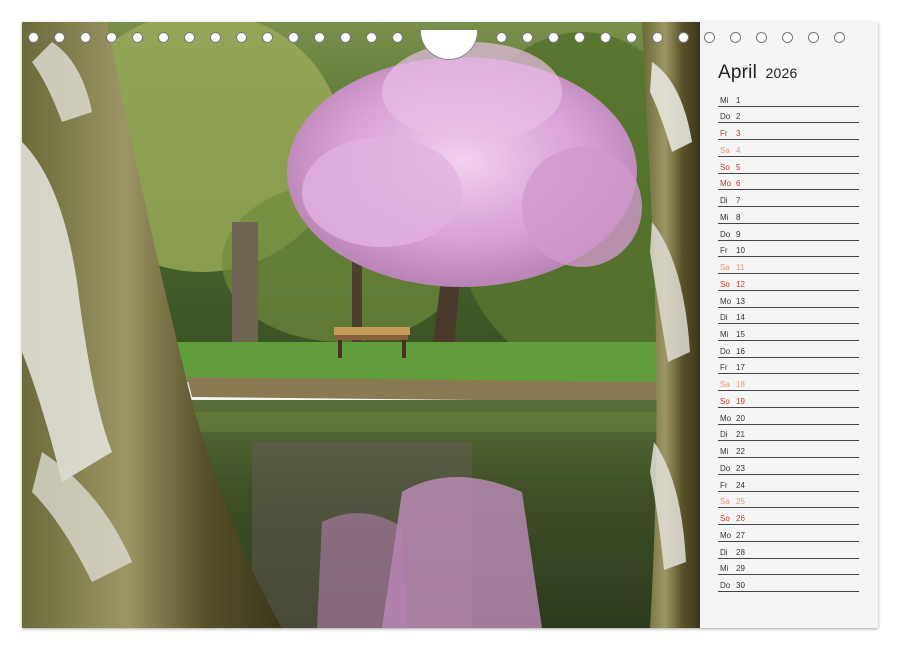 This screenshot has height=648, width=899. Describe the element at coordinates (788, 132) in the screenshot. I see `day-row: Fr 3` at that location.